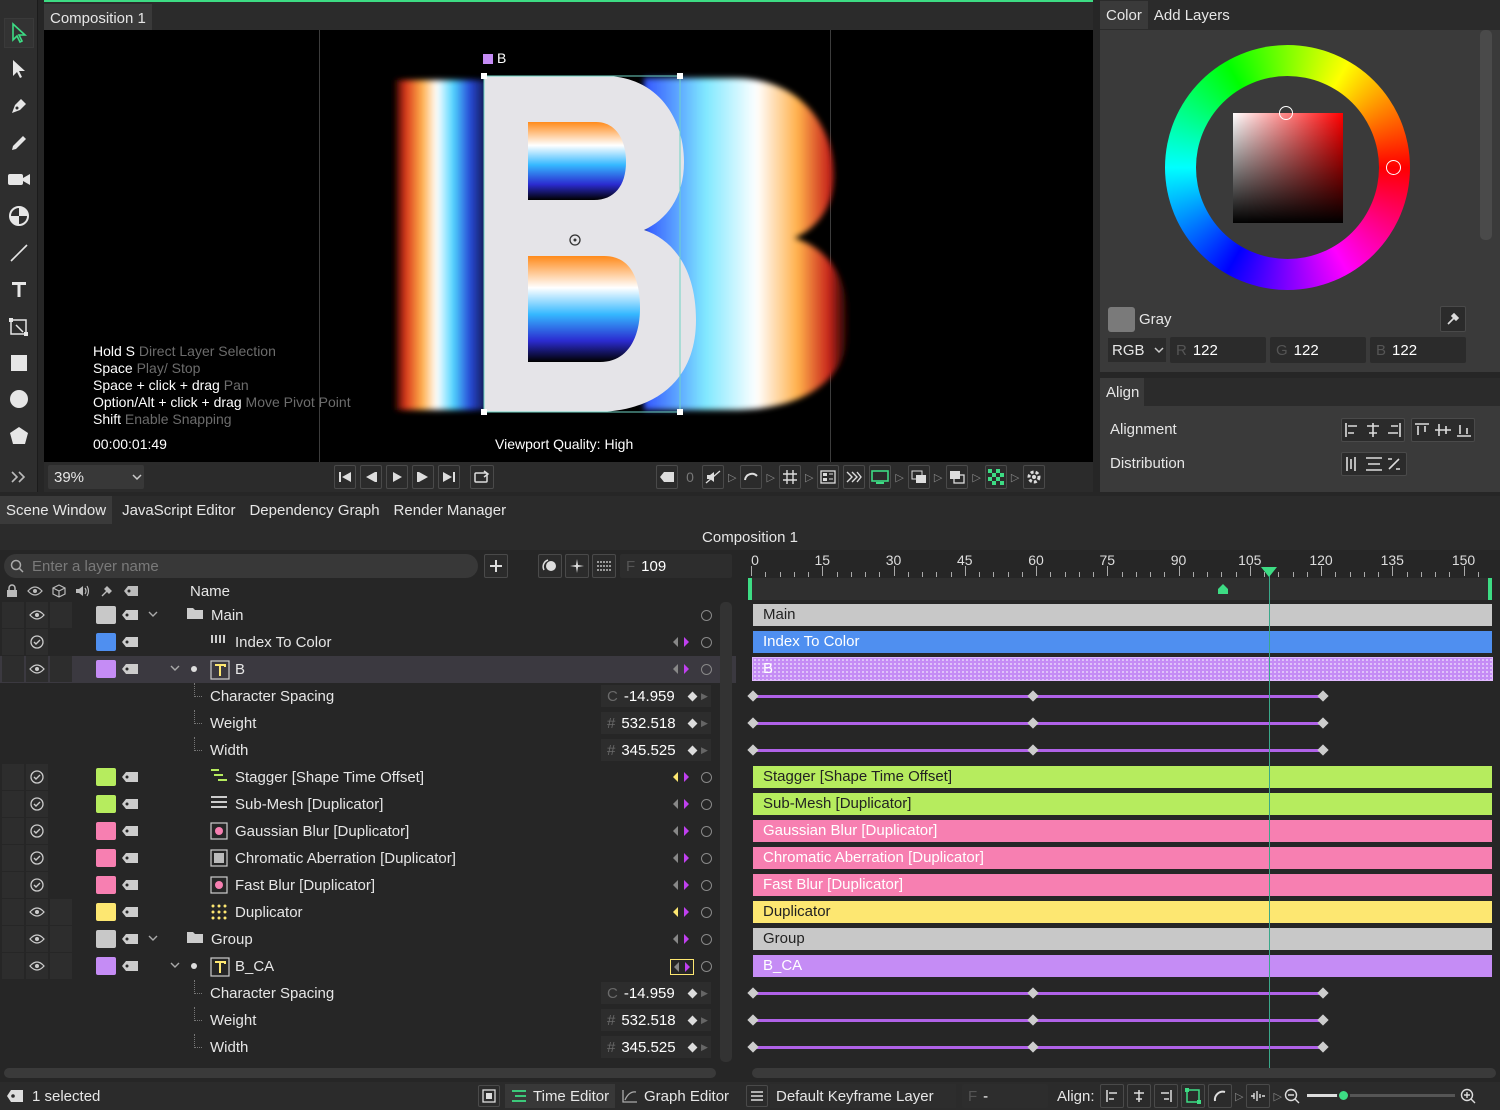 The image size is (1500, 1110). I want to click on audio-icon, so click(83, 591).